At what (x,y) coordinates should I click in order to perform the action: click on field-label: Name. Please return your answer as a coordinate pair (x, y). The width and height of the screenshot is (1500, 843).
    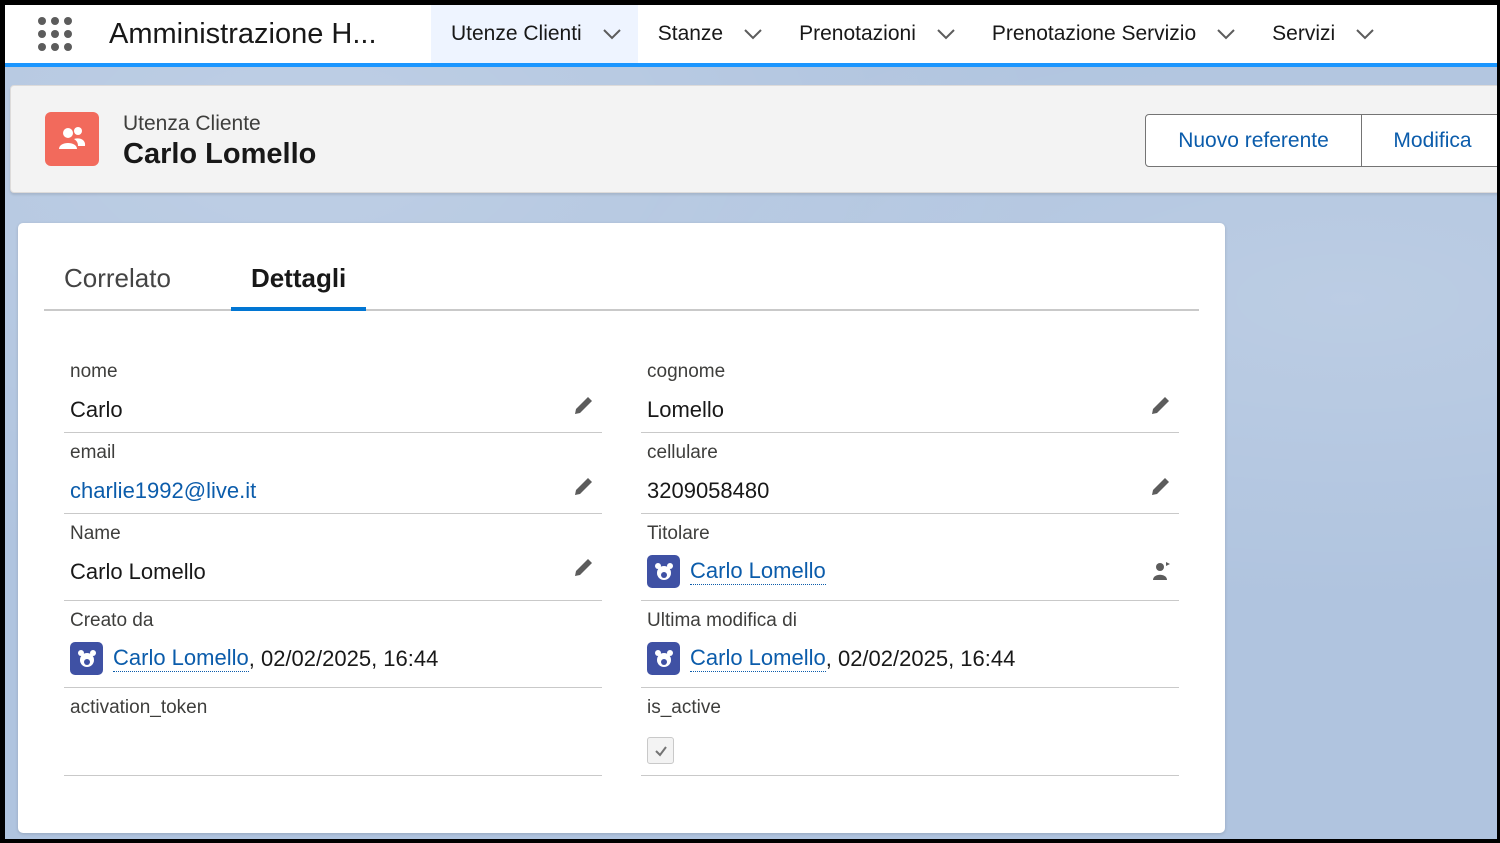
    Looking at the image, I should click on (95, 533).